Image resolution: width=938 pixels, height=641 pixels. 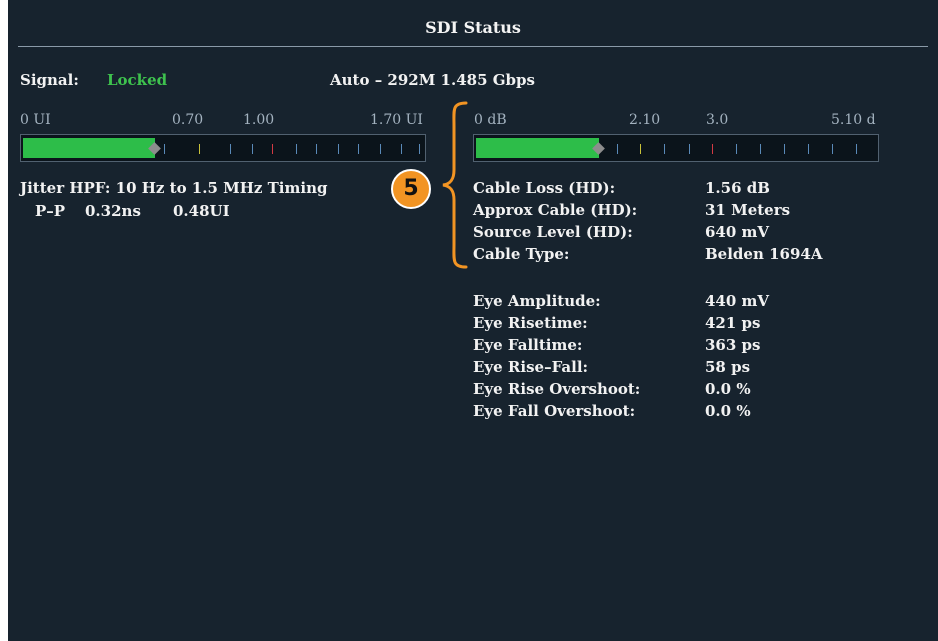 I want to click on cable-row: Approx Cable (HD): 31 Meters, so click(x=683, y=212).